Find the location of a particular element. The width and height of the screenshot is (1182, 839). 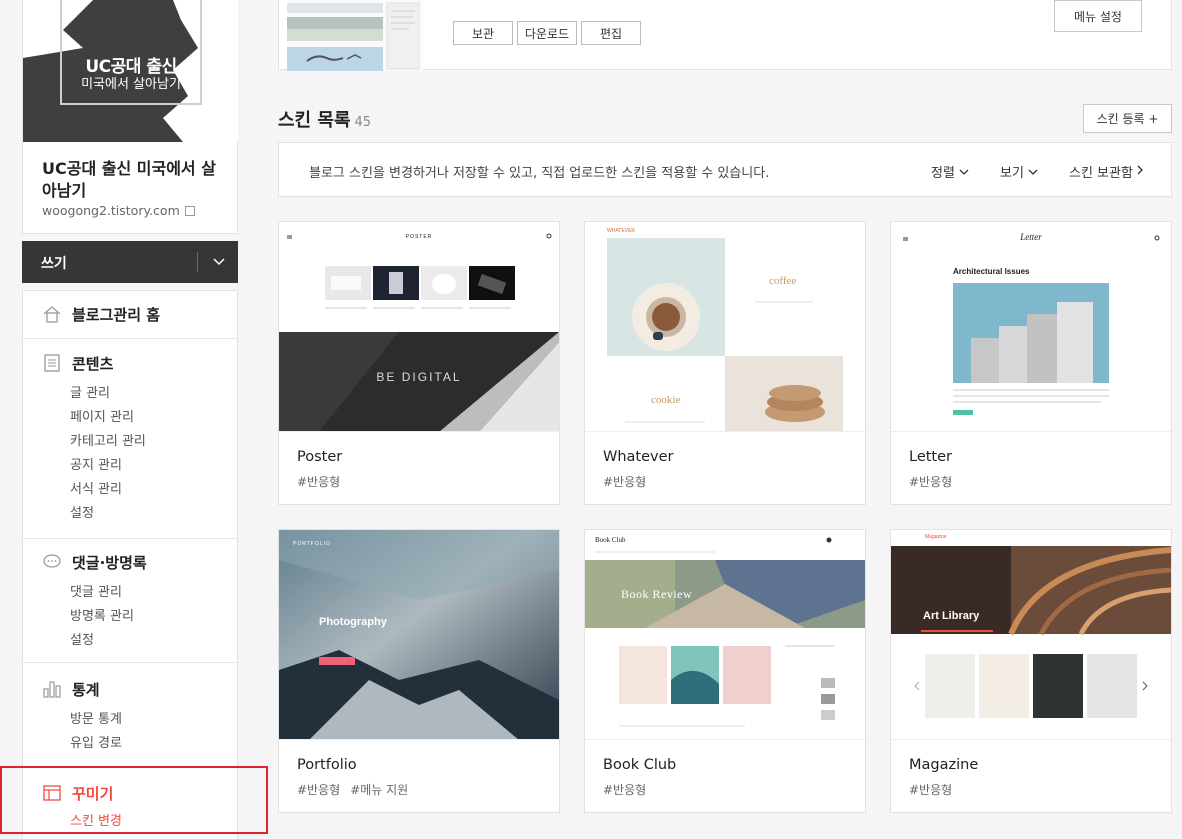

annotation-highlight-box is located at coordinates (134, 800).